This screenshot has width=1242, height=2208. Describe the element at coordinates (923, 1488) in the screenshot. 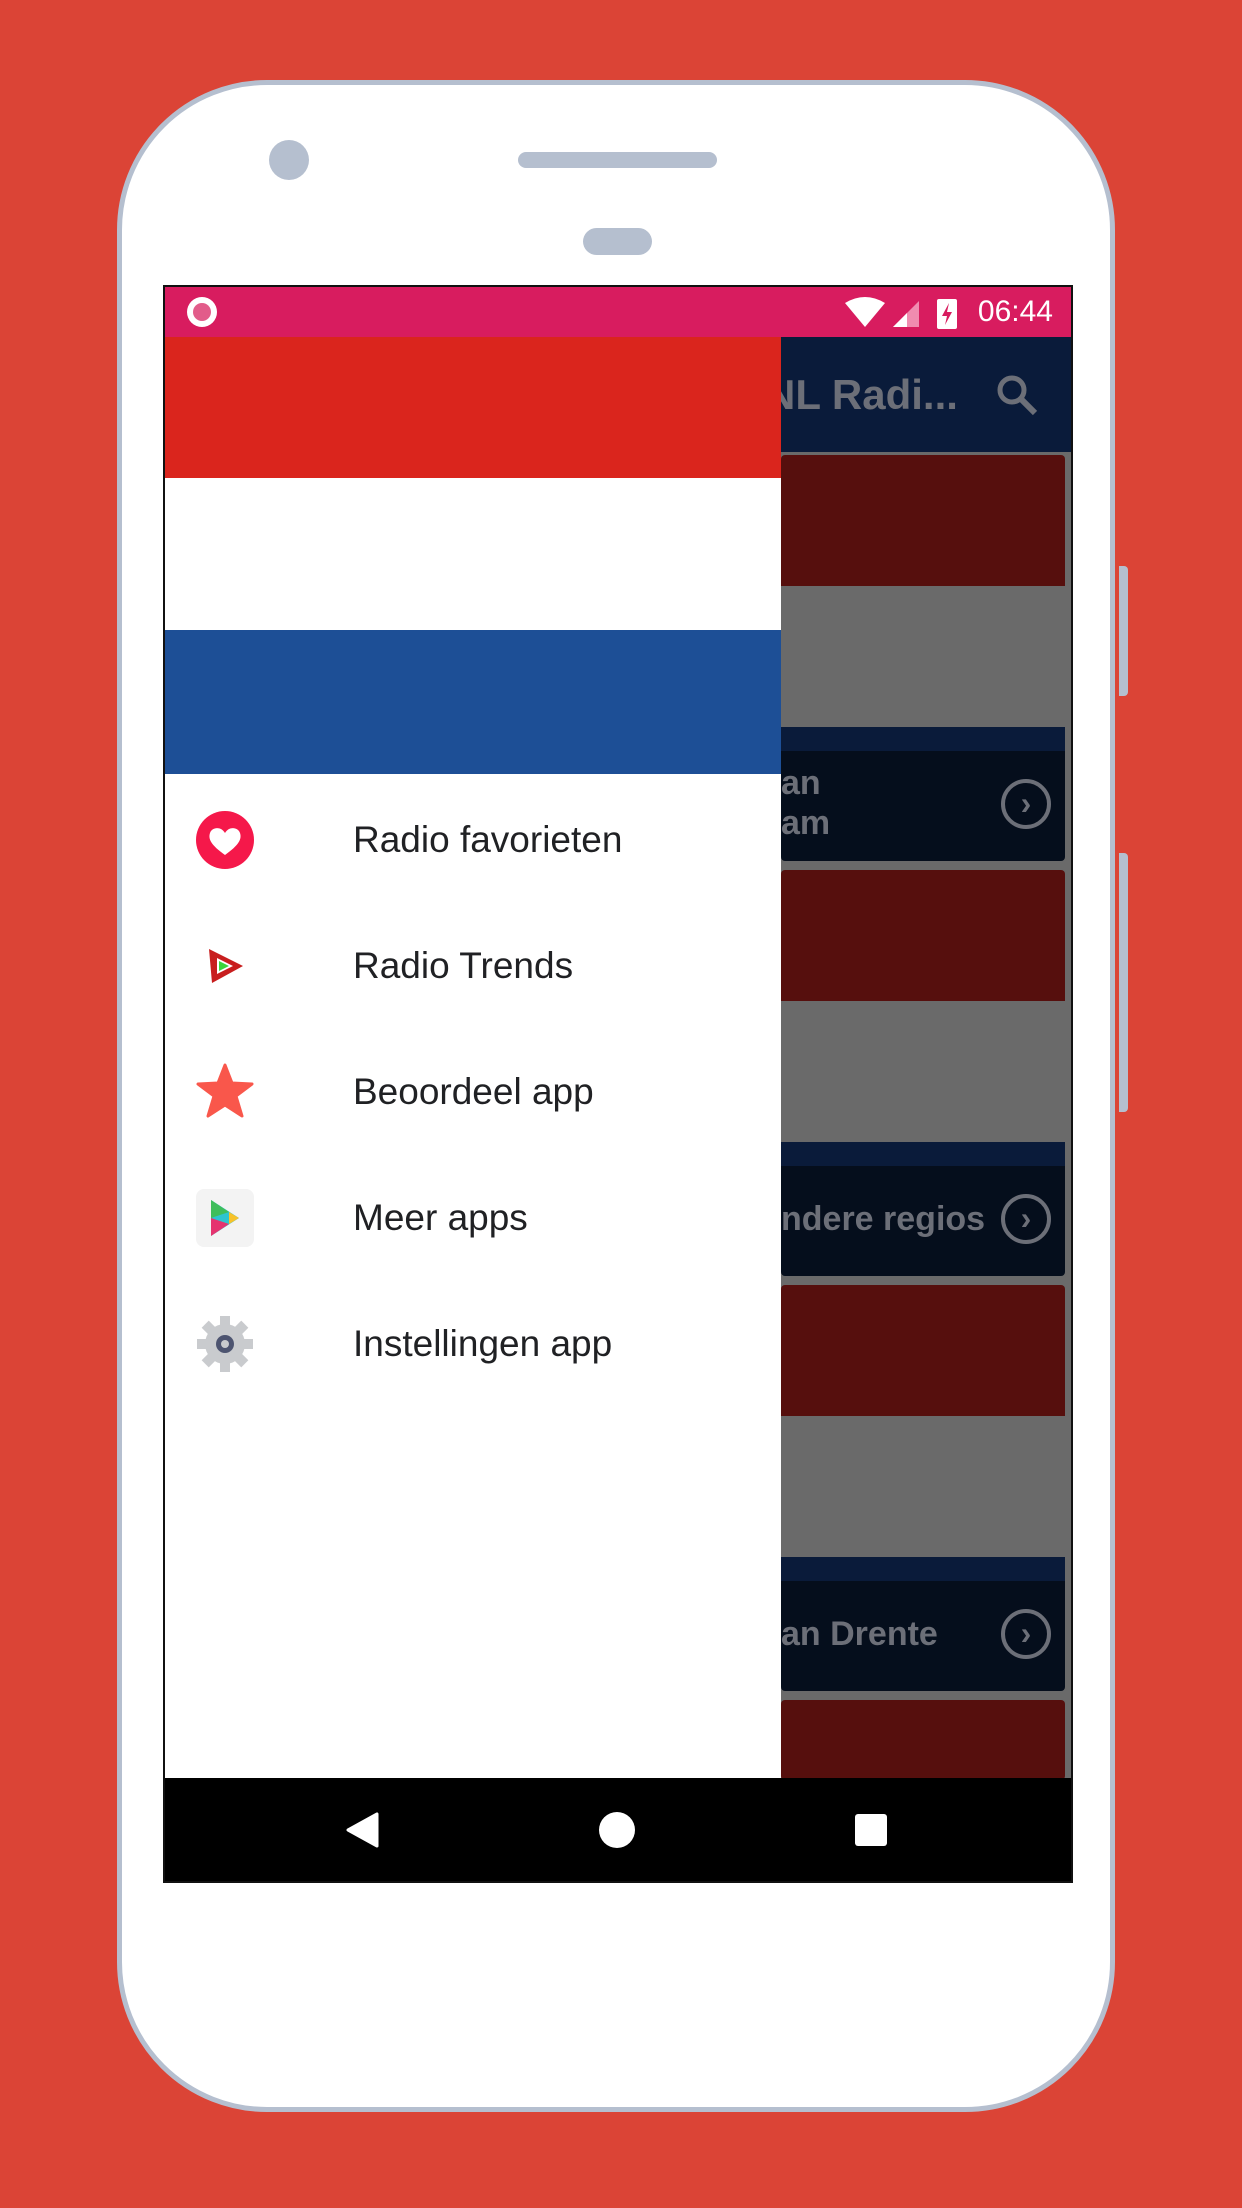

I see `region-card: an Drente ›` at that location.